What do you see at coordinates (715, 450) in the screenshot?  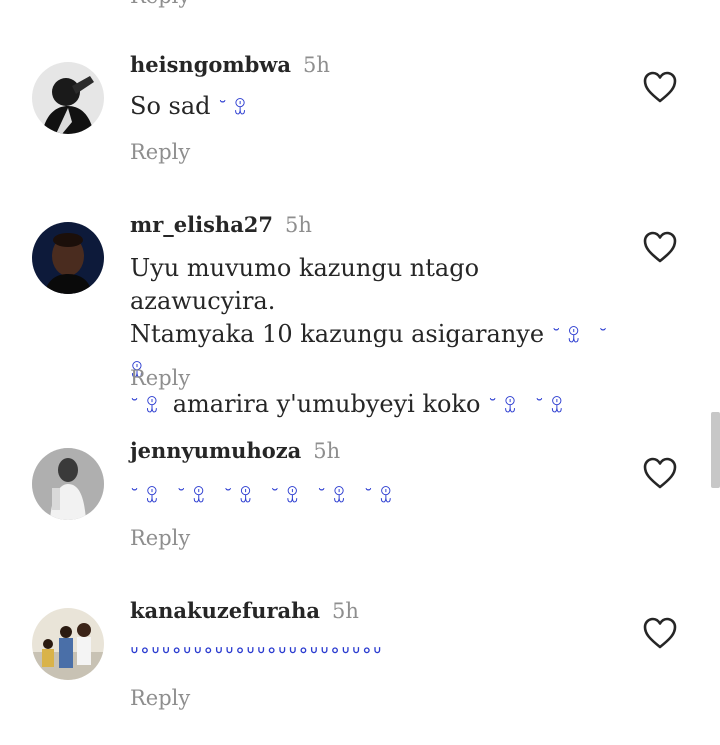 I see `scrollbar-thumb` at bounding box center [715, 450].